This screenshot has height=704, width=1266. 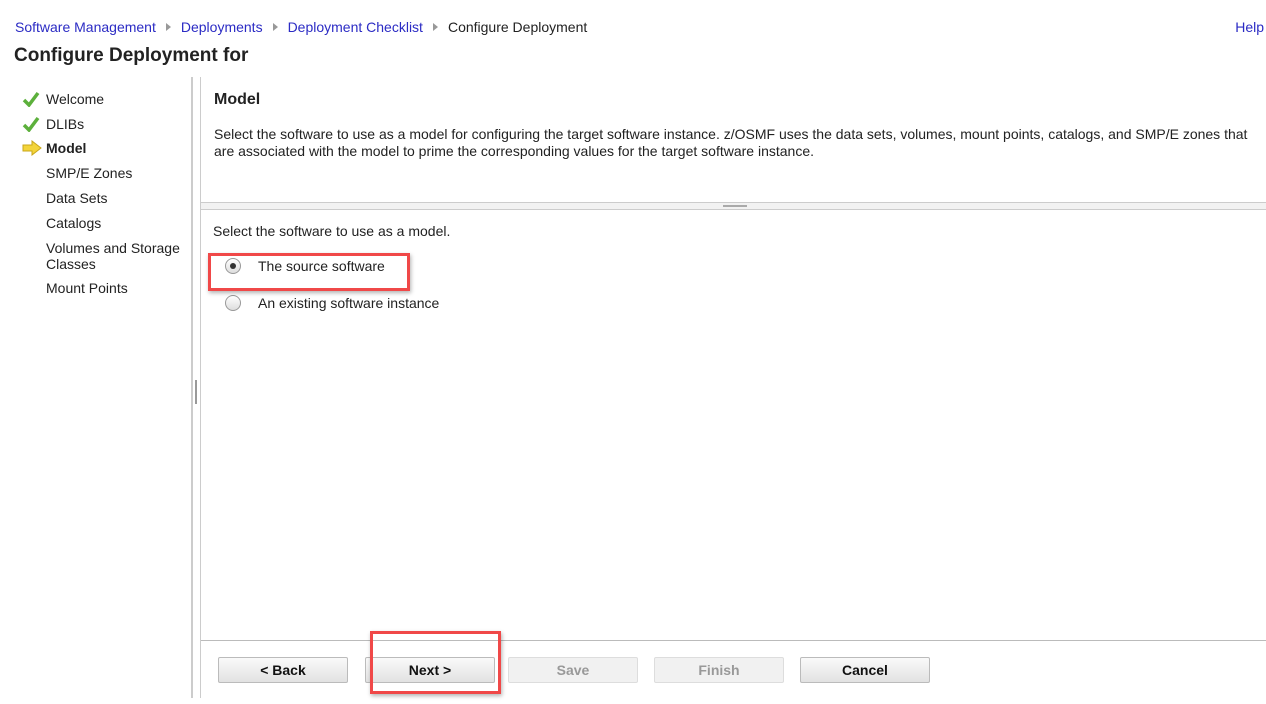 I want to click on vertical-splitter-handle, so click(x=196, y=392).